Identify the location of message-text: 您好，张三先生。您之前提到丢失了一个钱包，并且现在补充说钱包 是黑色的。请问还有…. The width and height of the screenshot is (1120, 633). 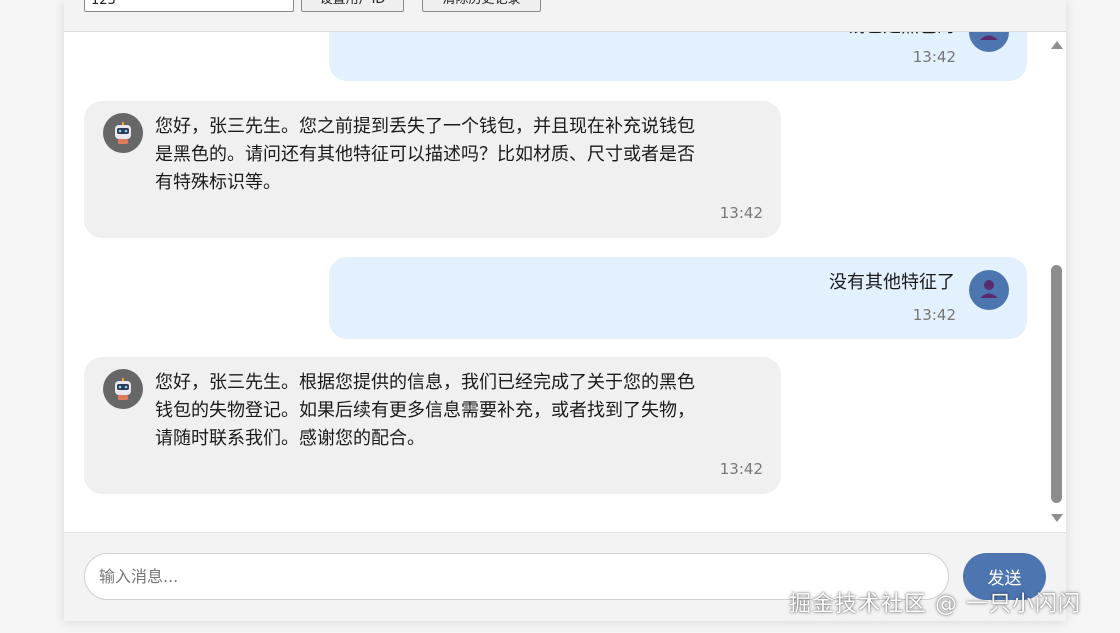
(460, 155).